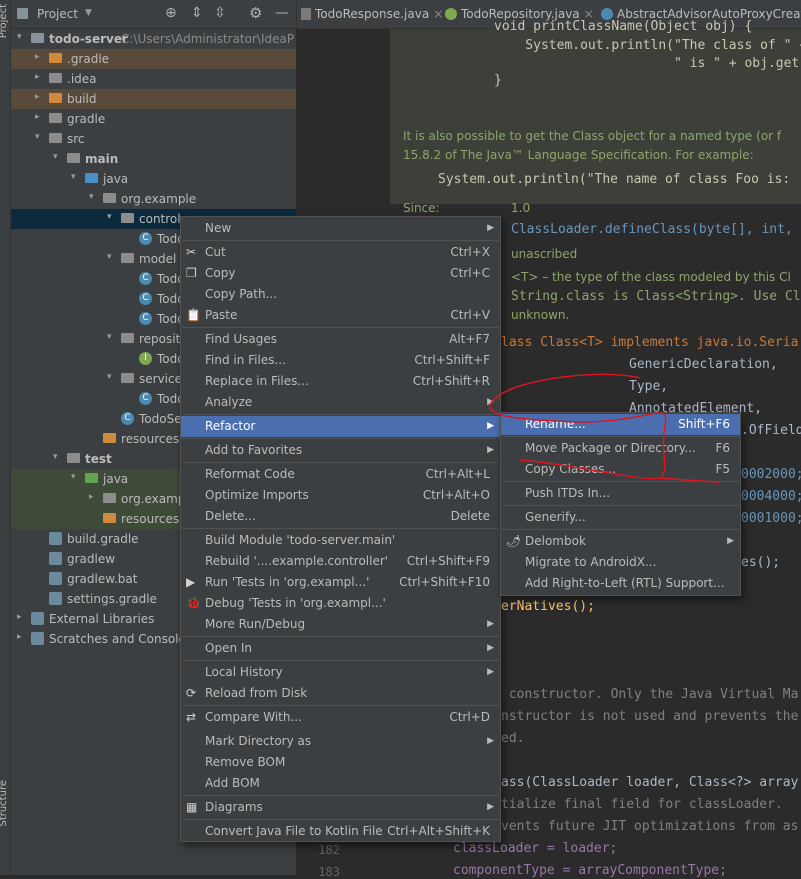 This screenshot has height=879, width=801. I want to click on menu-item: Add to Favorites ▶, so click(340, 450).